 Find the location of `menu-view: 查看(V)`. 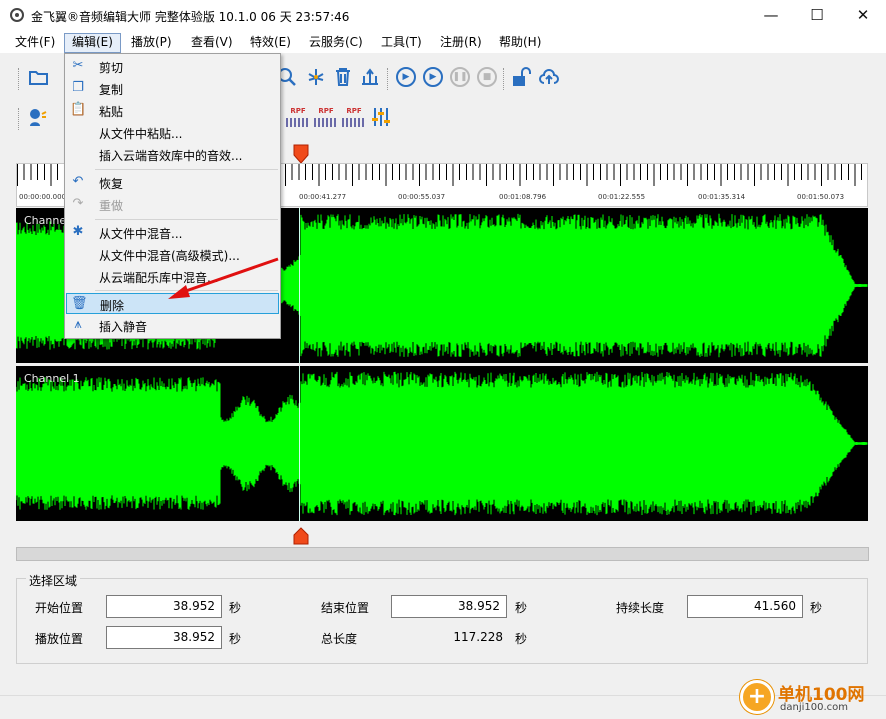

menu-view: 查看(V) is located at coordinates (212, 43).